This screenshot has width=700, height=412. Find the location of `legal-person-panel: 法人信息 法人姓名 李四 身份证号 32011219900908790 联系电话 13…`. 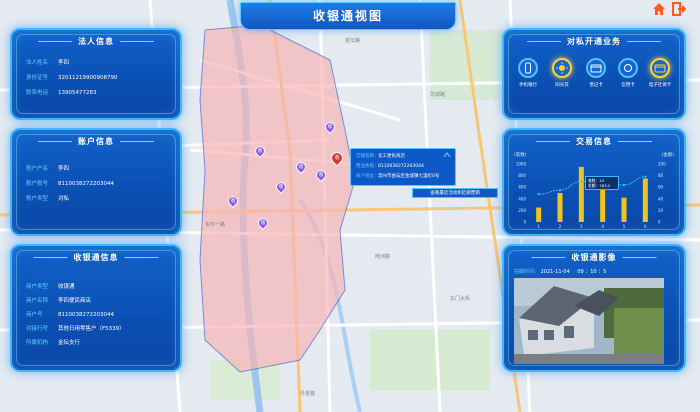

legal-person-panel: 法人信息 法人姓名 李四 身份证号 32011219900908790 联系电话 13… is located at coordinates (96, 74).